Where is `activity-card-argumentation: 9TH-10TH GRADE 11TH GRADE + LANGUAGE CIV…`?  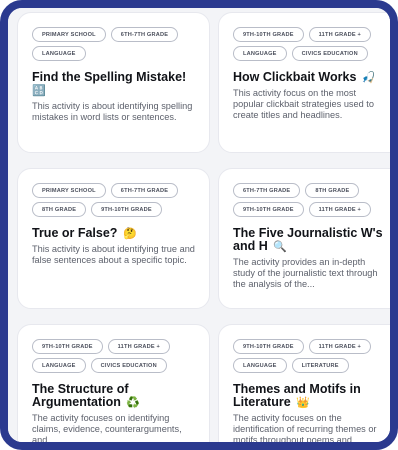 activity-card-argumentation: 9TH-10TH GRADE 11TH GRADE + LANGUAGE CIV… is located at coordinates (113, 385).